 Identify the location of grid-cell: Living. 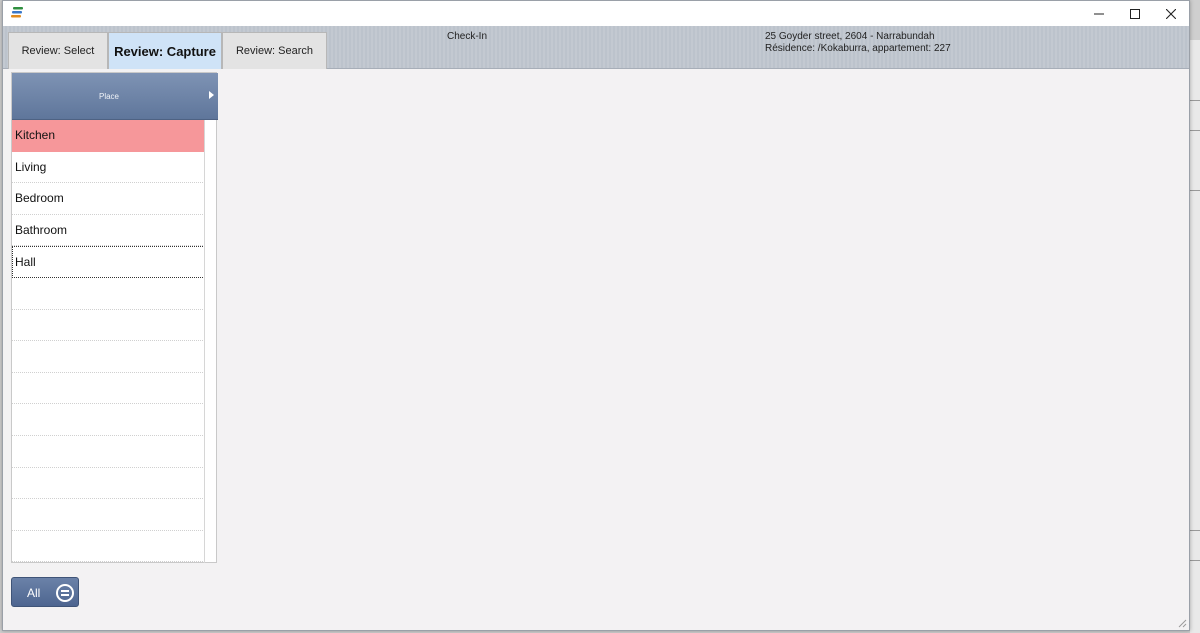
(31, 166).